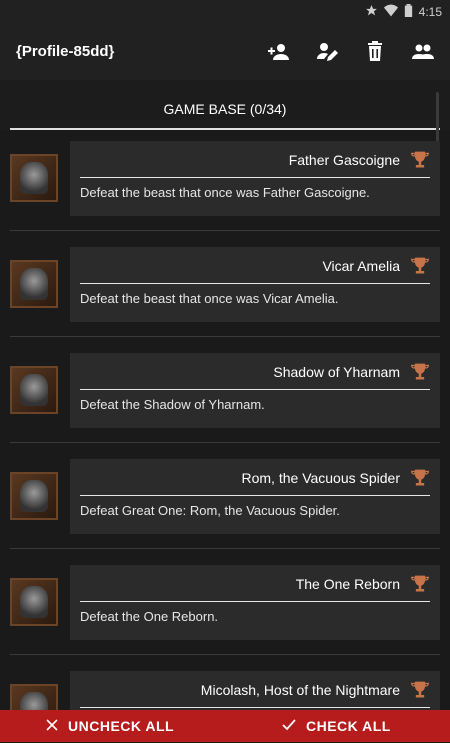 This screenshot has height=743, width=450. What do you see at coordinates (225, 726) in the screenshot?
I see `bottom-action-bar: UNCHECK ALL CHECK ALL` at bounding box center [225, 726].